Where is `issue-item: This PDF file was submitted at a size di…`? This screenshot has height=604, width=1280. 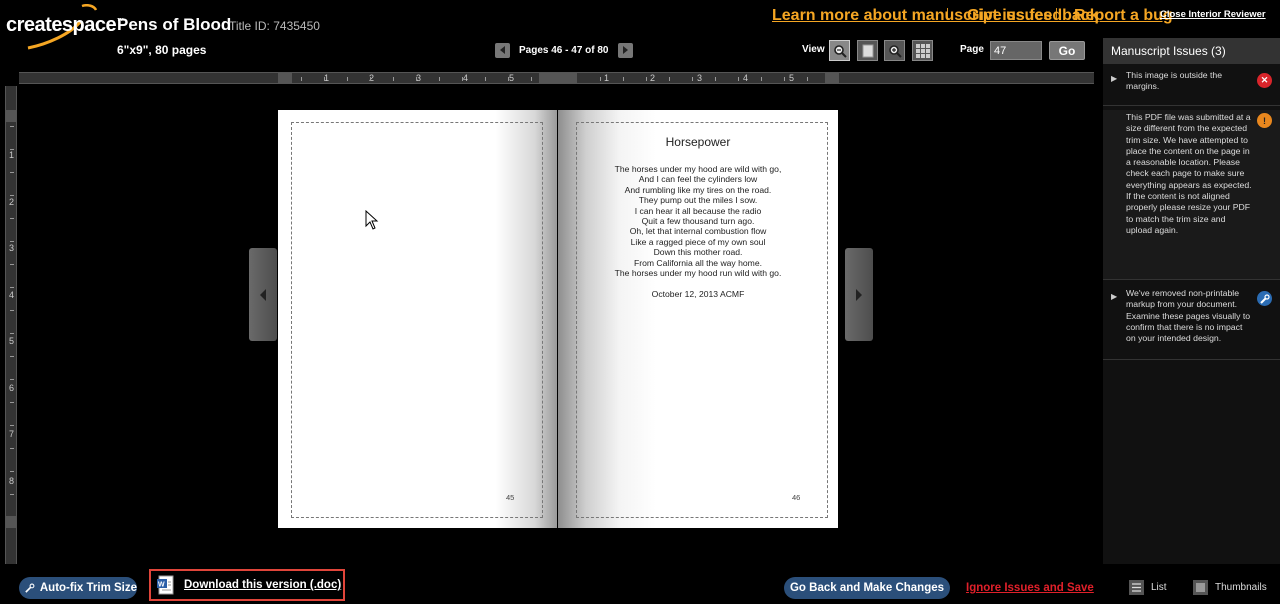 issue-item: This PDF file was submitted at a size di… is located at coordinates (1191, 195).